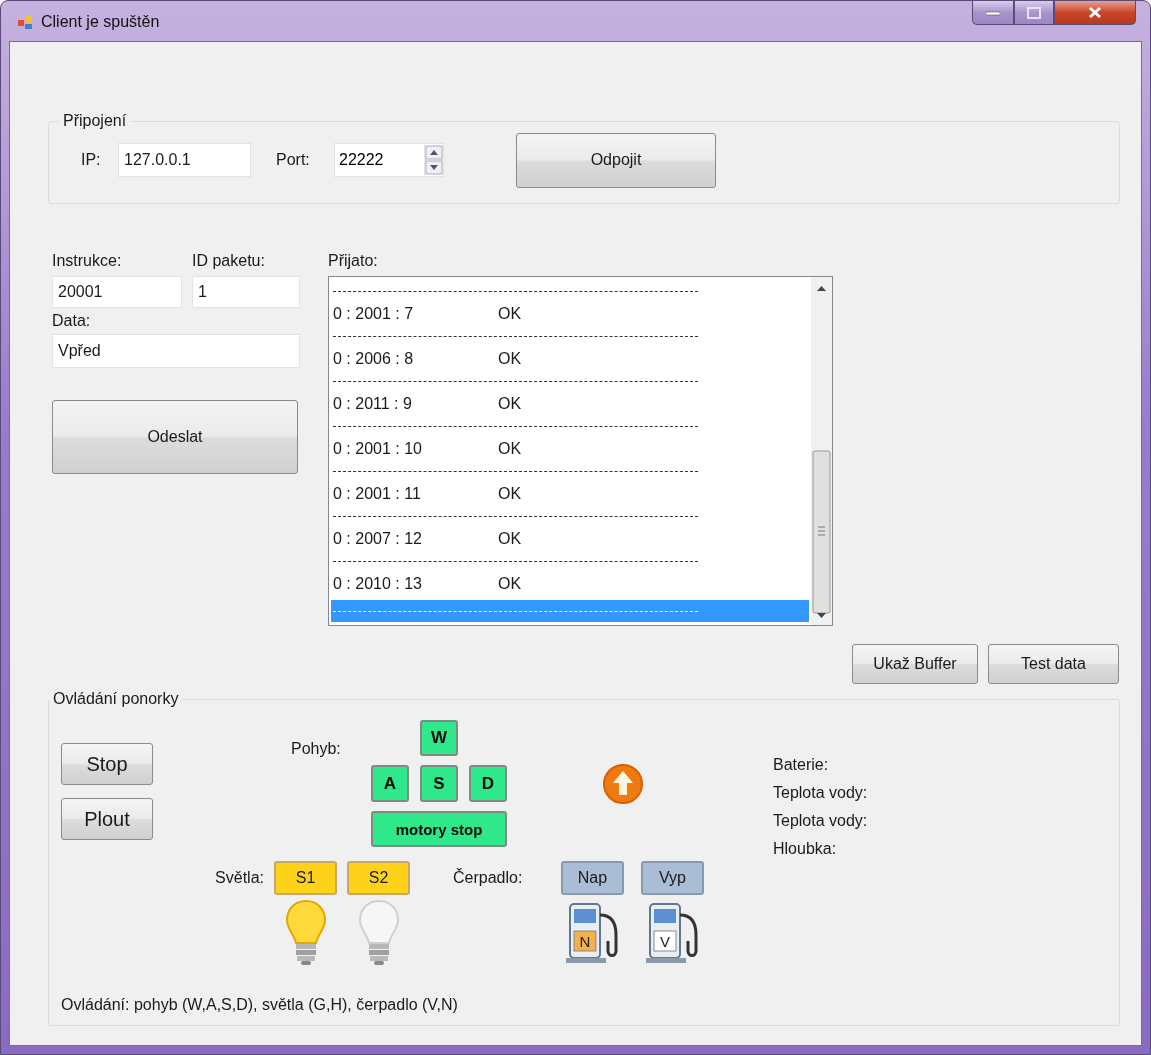 This screenshot has width=1151, height=1055. Describe the element at coordinates (374, 313) in the screenshot. I see `packet-code: 0 : 2001 : 7` at that location.